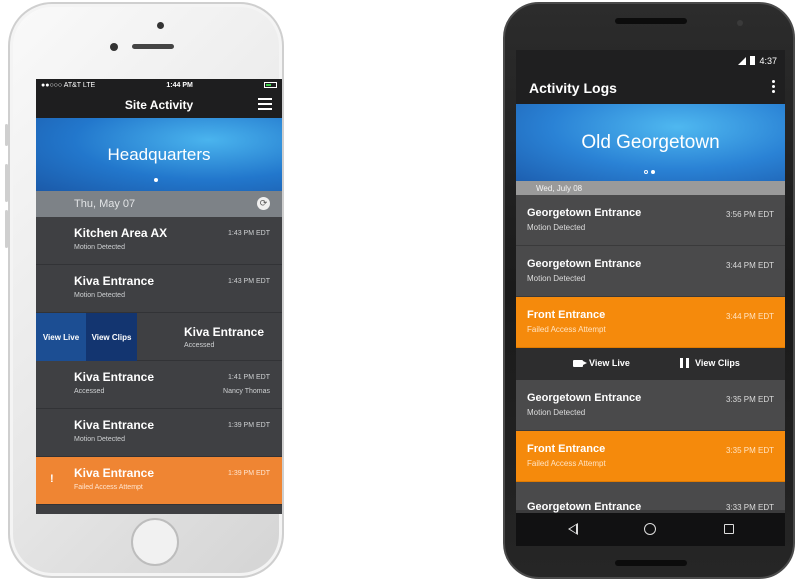 The height and width of the screenshot is (582, 798). Describe the element at coordinates (246, 391) in the screenshot. I see `event-user: Nancy Thomas` at that location.